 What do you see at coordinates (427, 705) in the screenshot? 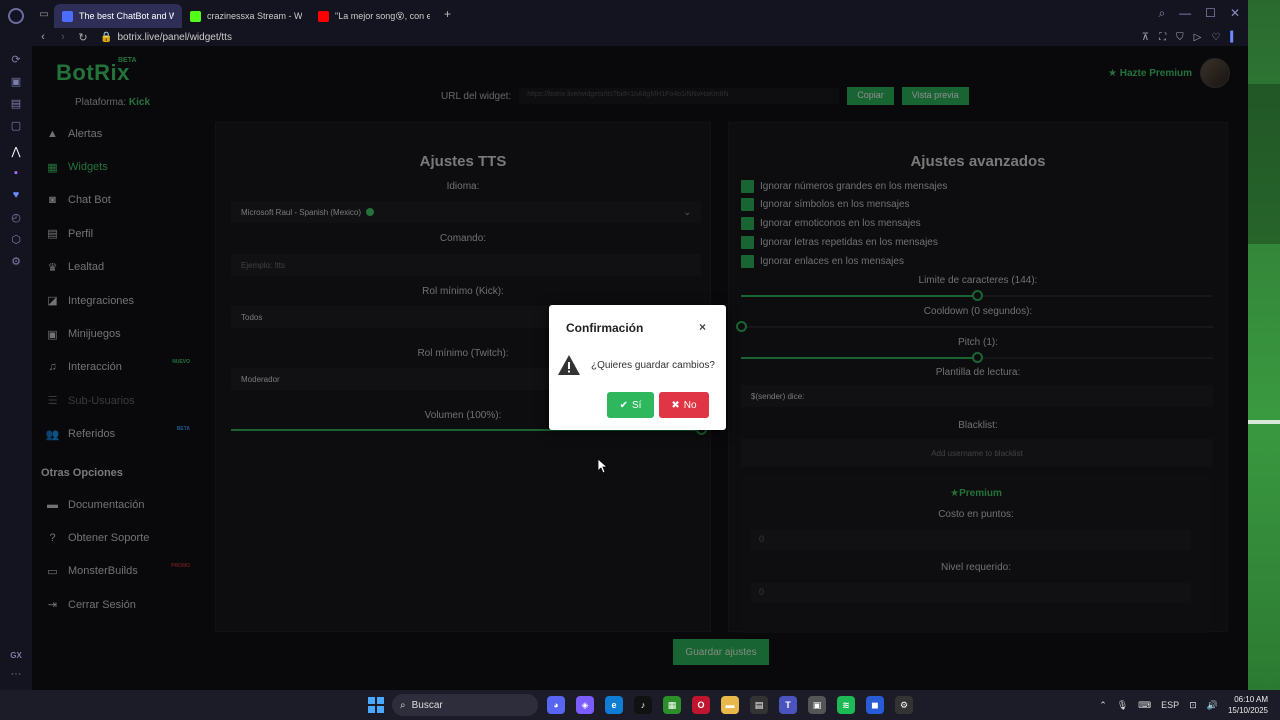
I see `search-placeholder: Buscar` at bounding box center [427, 705].